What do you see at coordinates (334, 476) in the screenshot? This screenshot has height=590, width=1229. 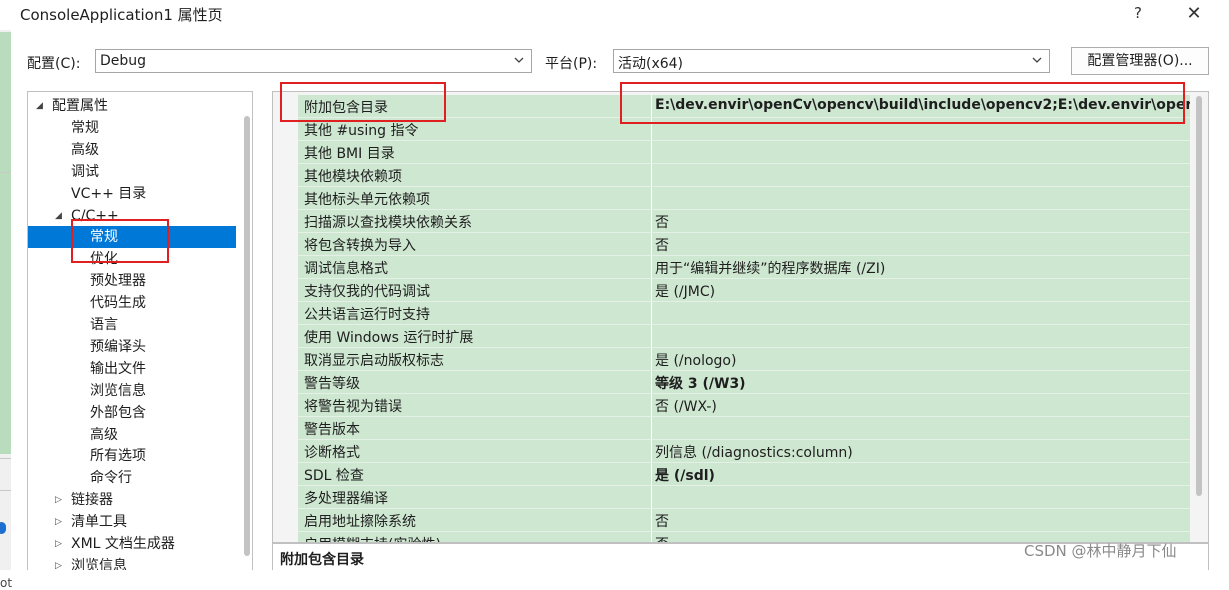 I see `property-name: SDL 检查` at bounding box center [334, 476].